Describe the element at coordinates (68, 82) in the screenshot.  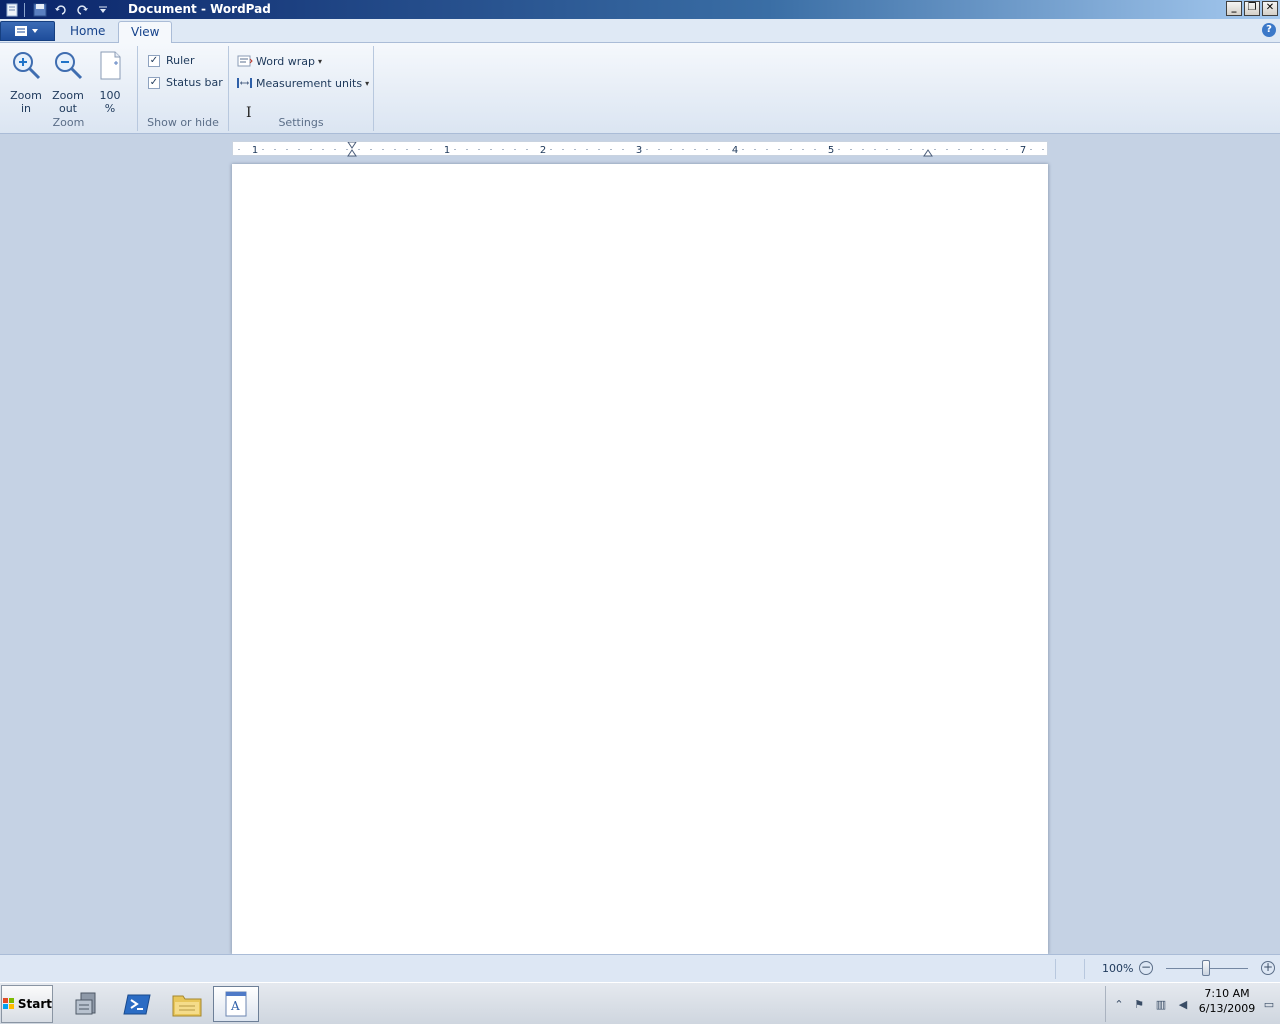
I see `zoom-out-button: Zoom out` at that location.